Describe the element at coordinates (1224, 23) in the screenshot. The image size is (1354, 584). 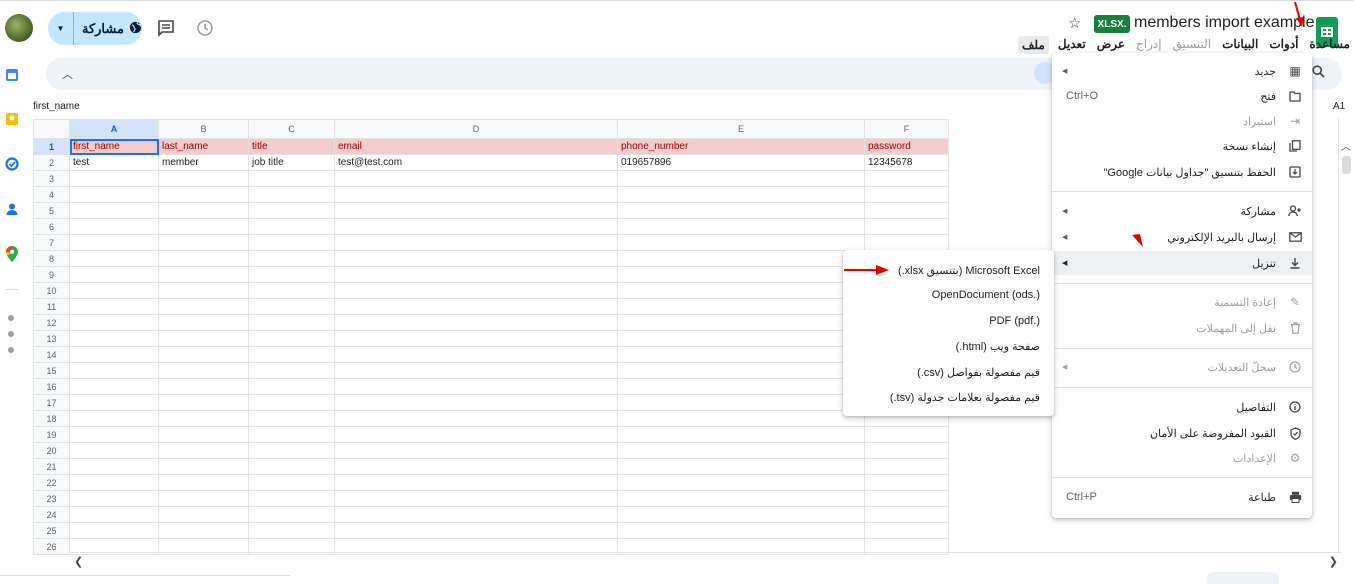
I see `document-title: members import example` at that location.